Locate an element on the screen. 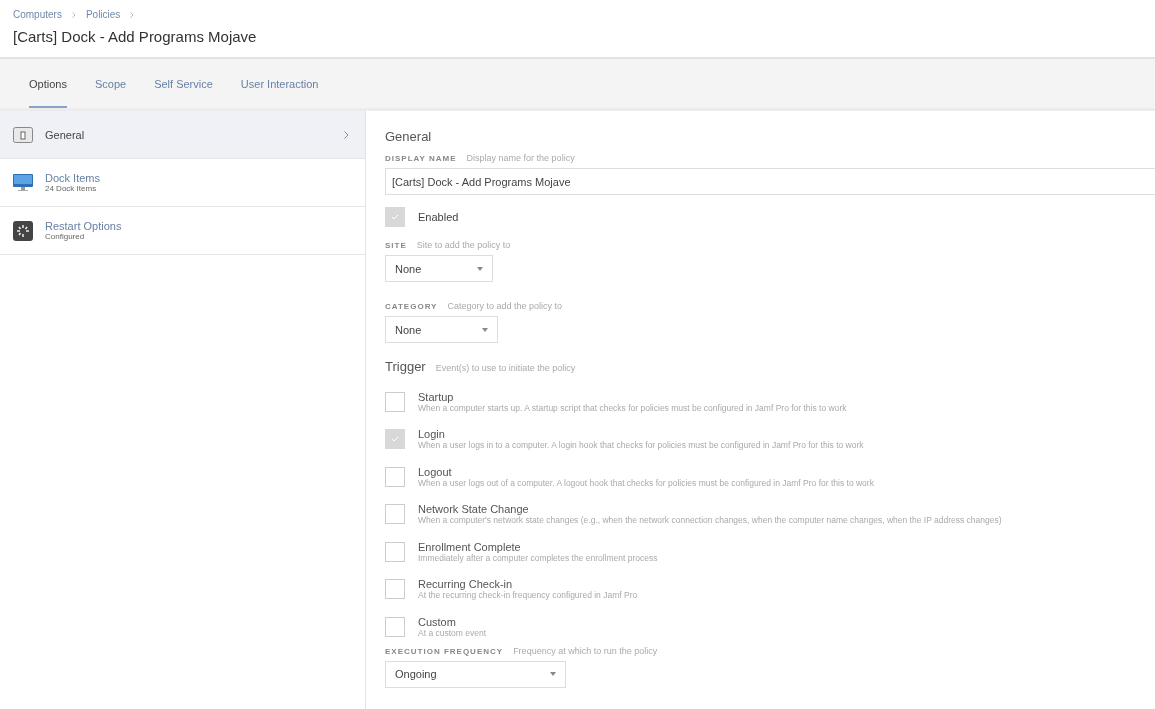  checkbox-label: Enrollment Complete is located at coordinates (470, 546).